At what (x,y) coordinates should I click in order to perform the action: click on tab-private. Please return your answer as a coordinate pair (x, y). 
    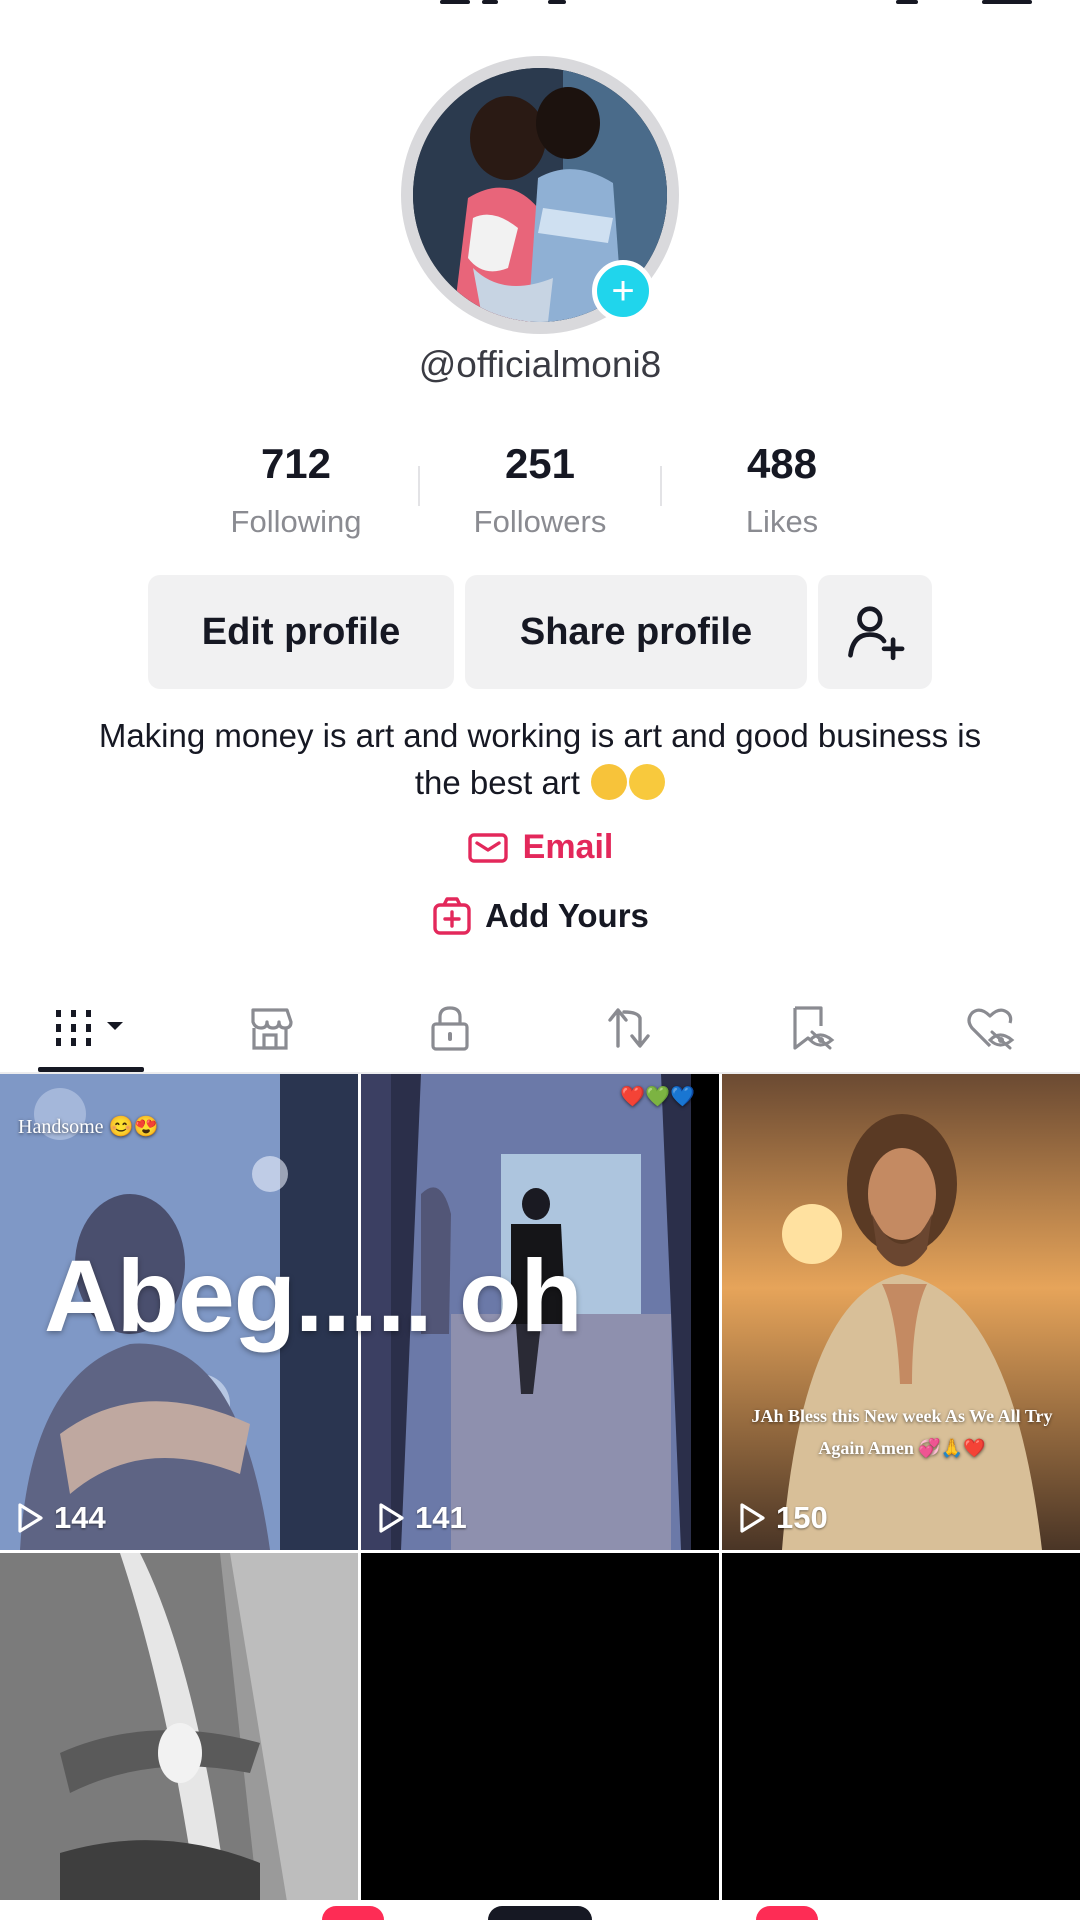
    Looking at the image, I should click on (450, 1028).